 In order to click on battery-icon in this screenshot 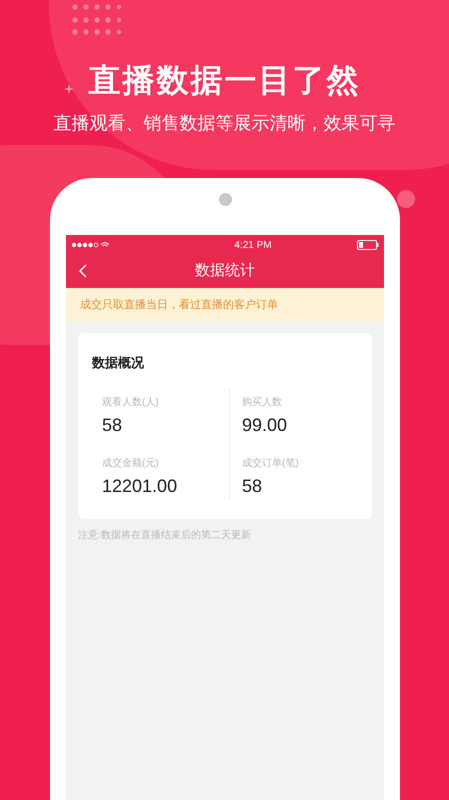, I will do `click(368, 245)`.